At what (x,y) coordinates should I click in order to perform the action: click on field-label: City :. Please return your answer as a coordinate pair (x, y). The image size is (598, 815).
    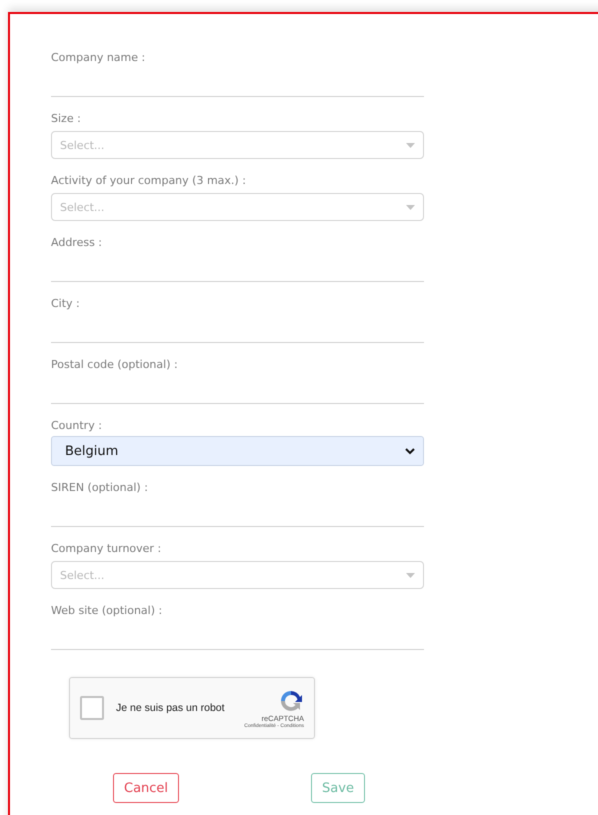
    Looking at the image, I should click on (66, 304).